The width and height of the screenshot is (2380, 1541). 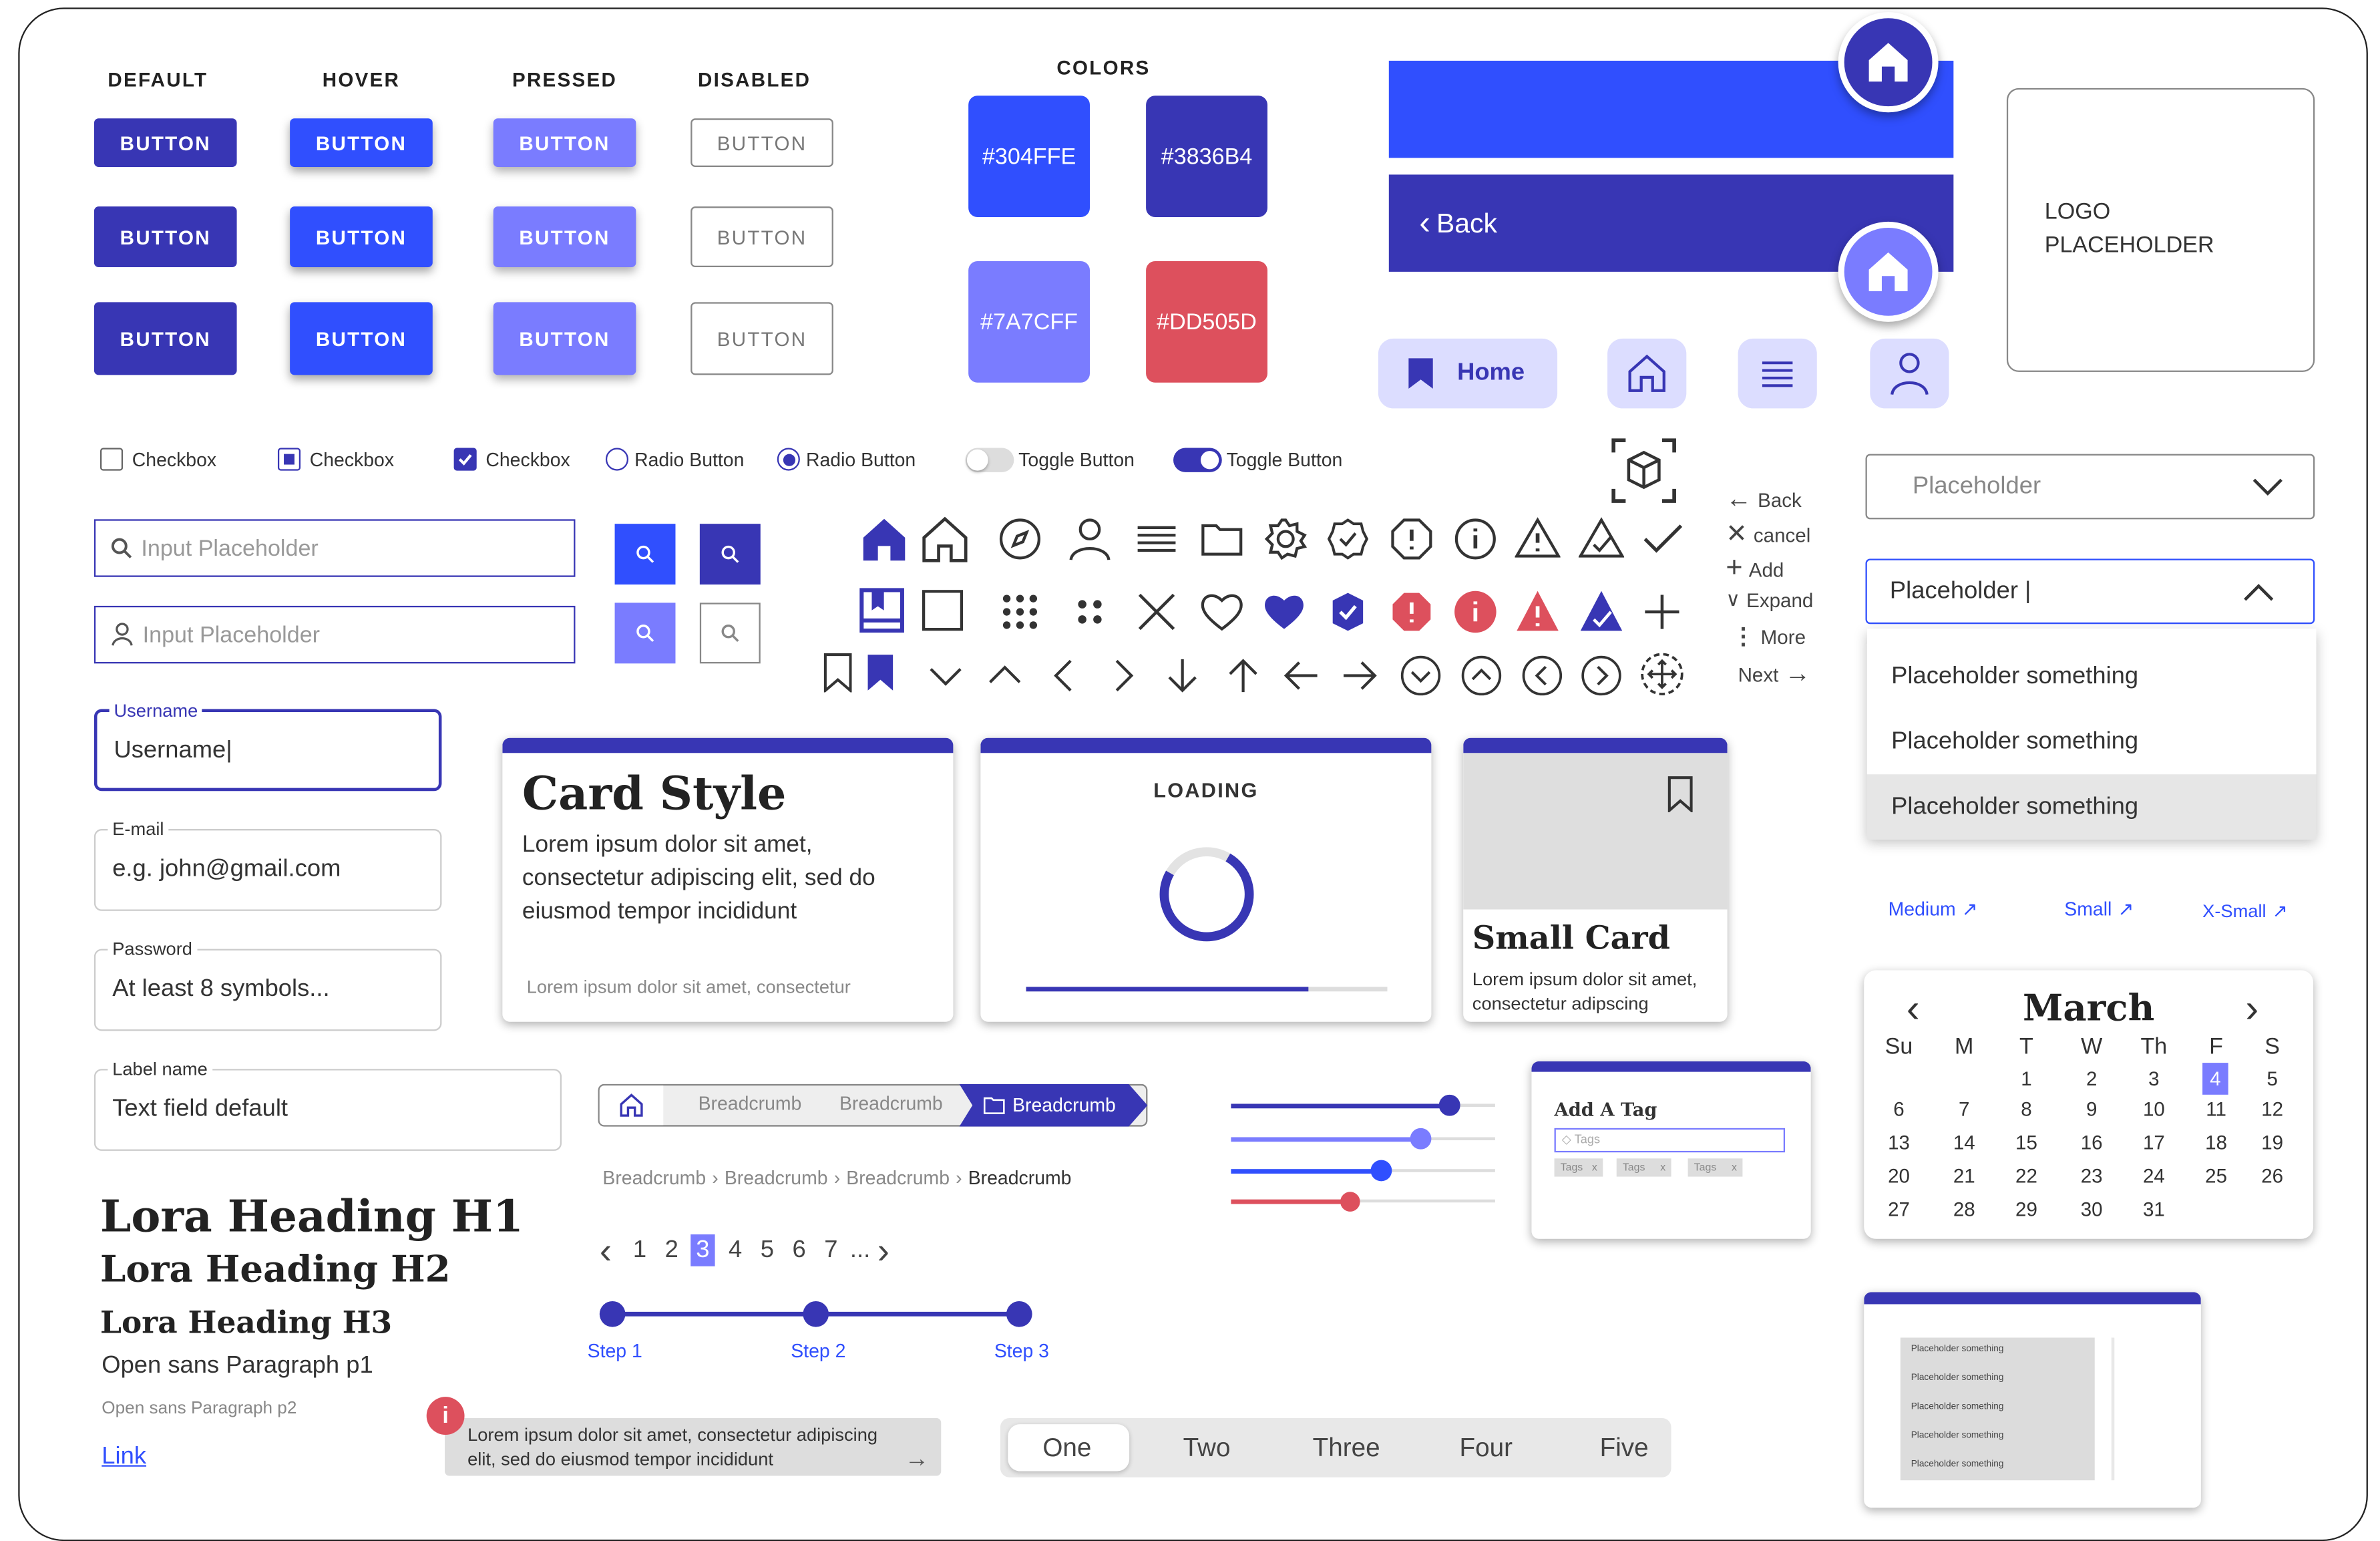 What do you see at coordinates (1769, 600) in the screenshot?
I see `expand-action: ∨ Expand` at bounding box center [1769, 600].